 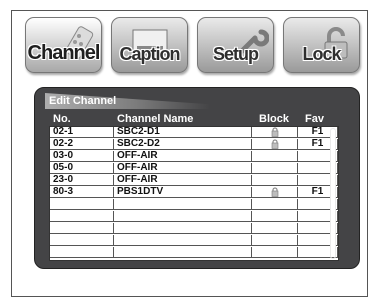 I want to click on cell-channel-name: SBC2-D2, so click(x=183, y=144).